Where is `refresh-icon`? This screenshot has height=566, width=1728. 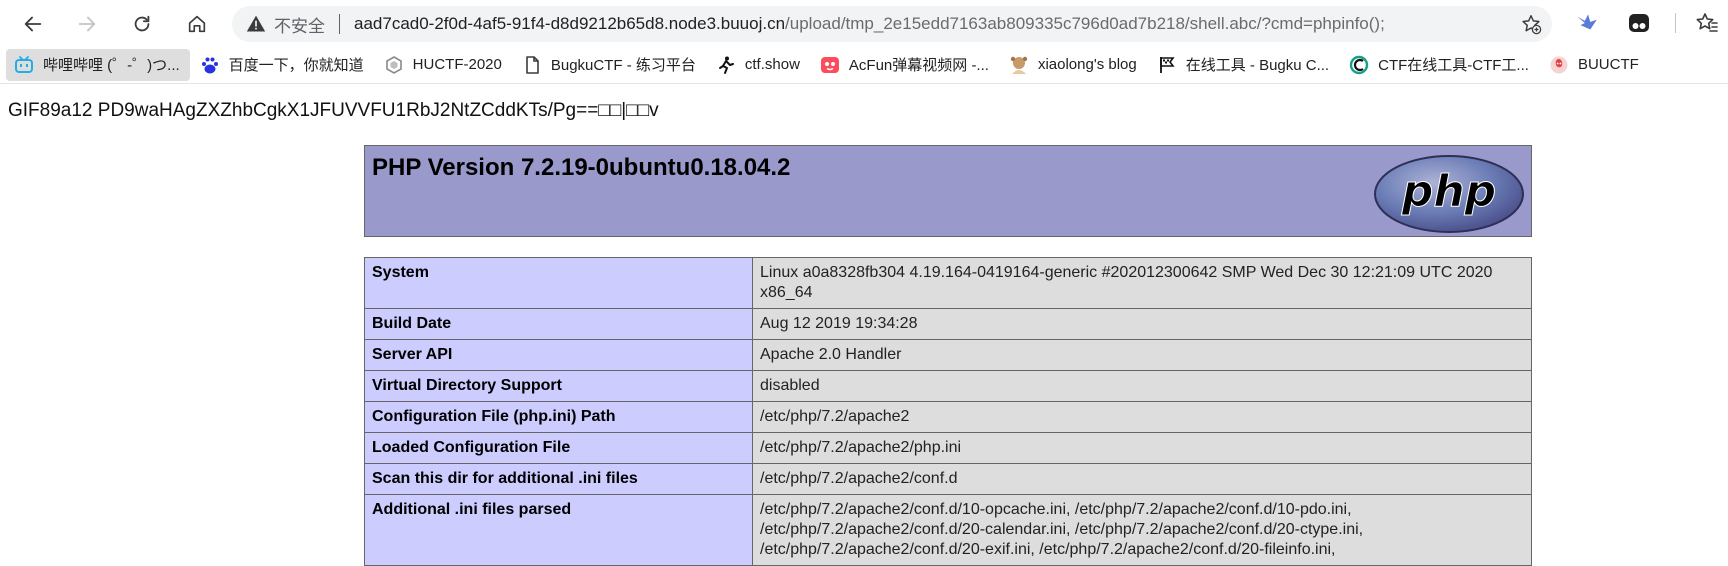
refresh-icon is located at coordinates (142, 23).